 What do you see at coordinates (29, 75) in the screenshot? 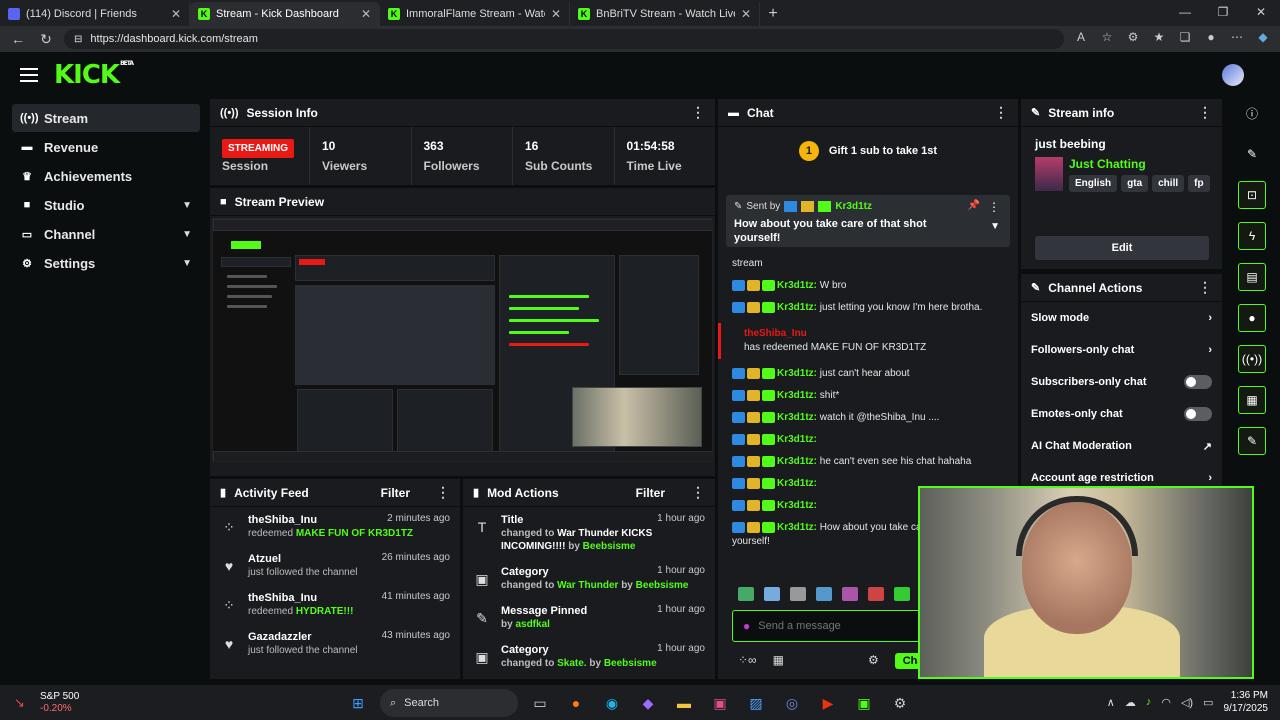
I see `hamburger-menu-icon` at bounding box center [29, 75].